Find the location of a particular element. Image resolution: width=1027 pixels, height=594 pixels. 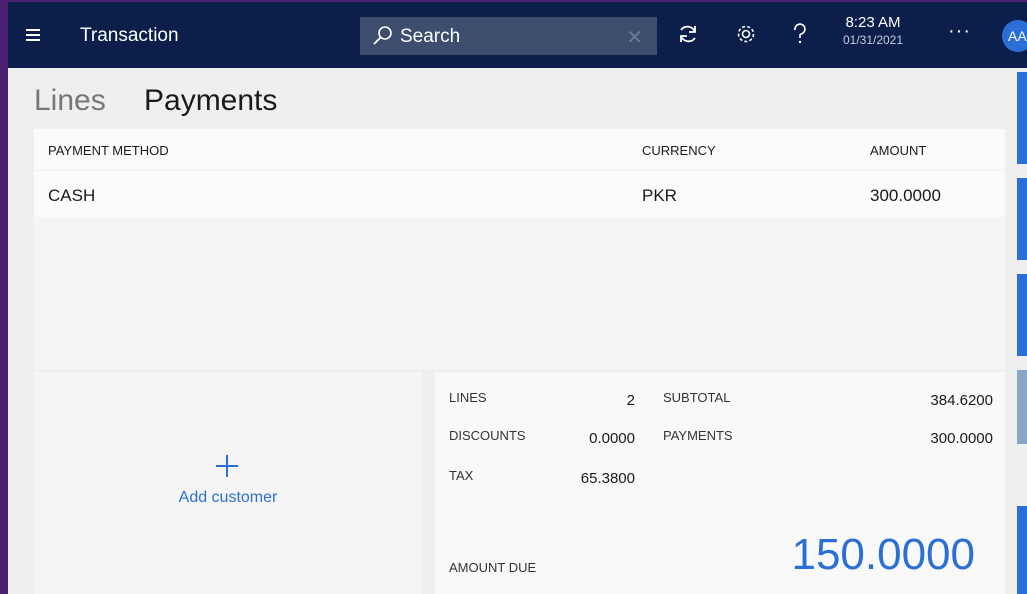

cell-payment-method: CASH is located at coordinates (72, 195).